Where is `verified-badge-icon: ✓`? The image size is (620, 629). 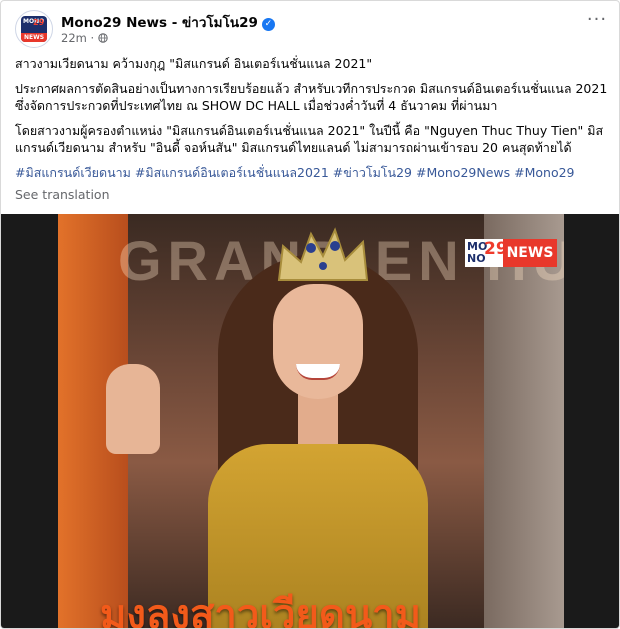 verified-badge-icon: ✓ is located at coordinates (268, 24).